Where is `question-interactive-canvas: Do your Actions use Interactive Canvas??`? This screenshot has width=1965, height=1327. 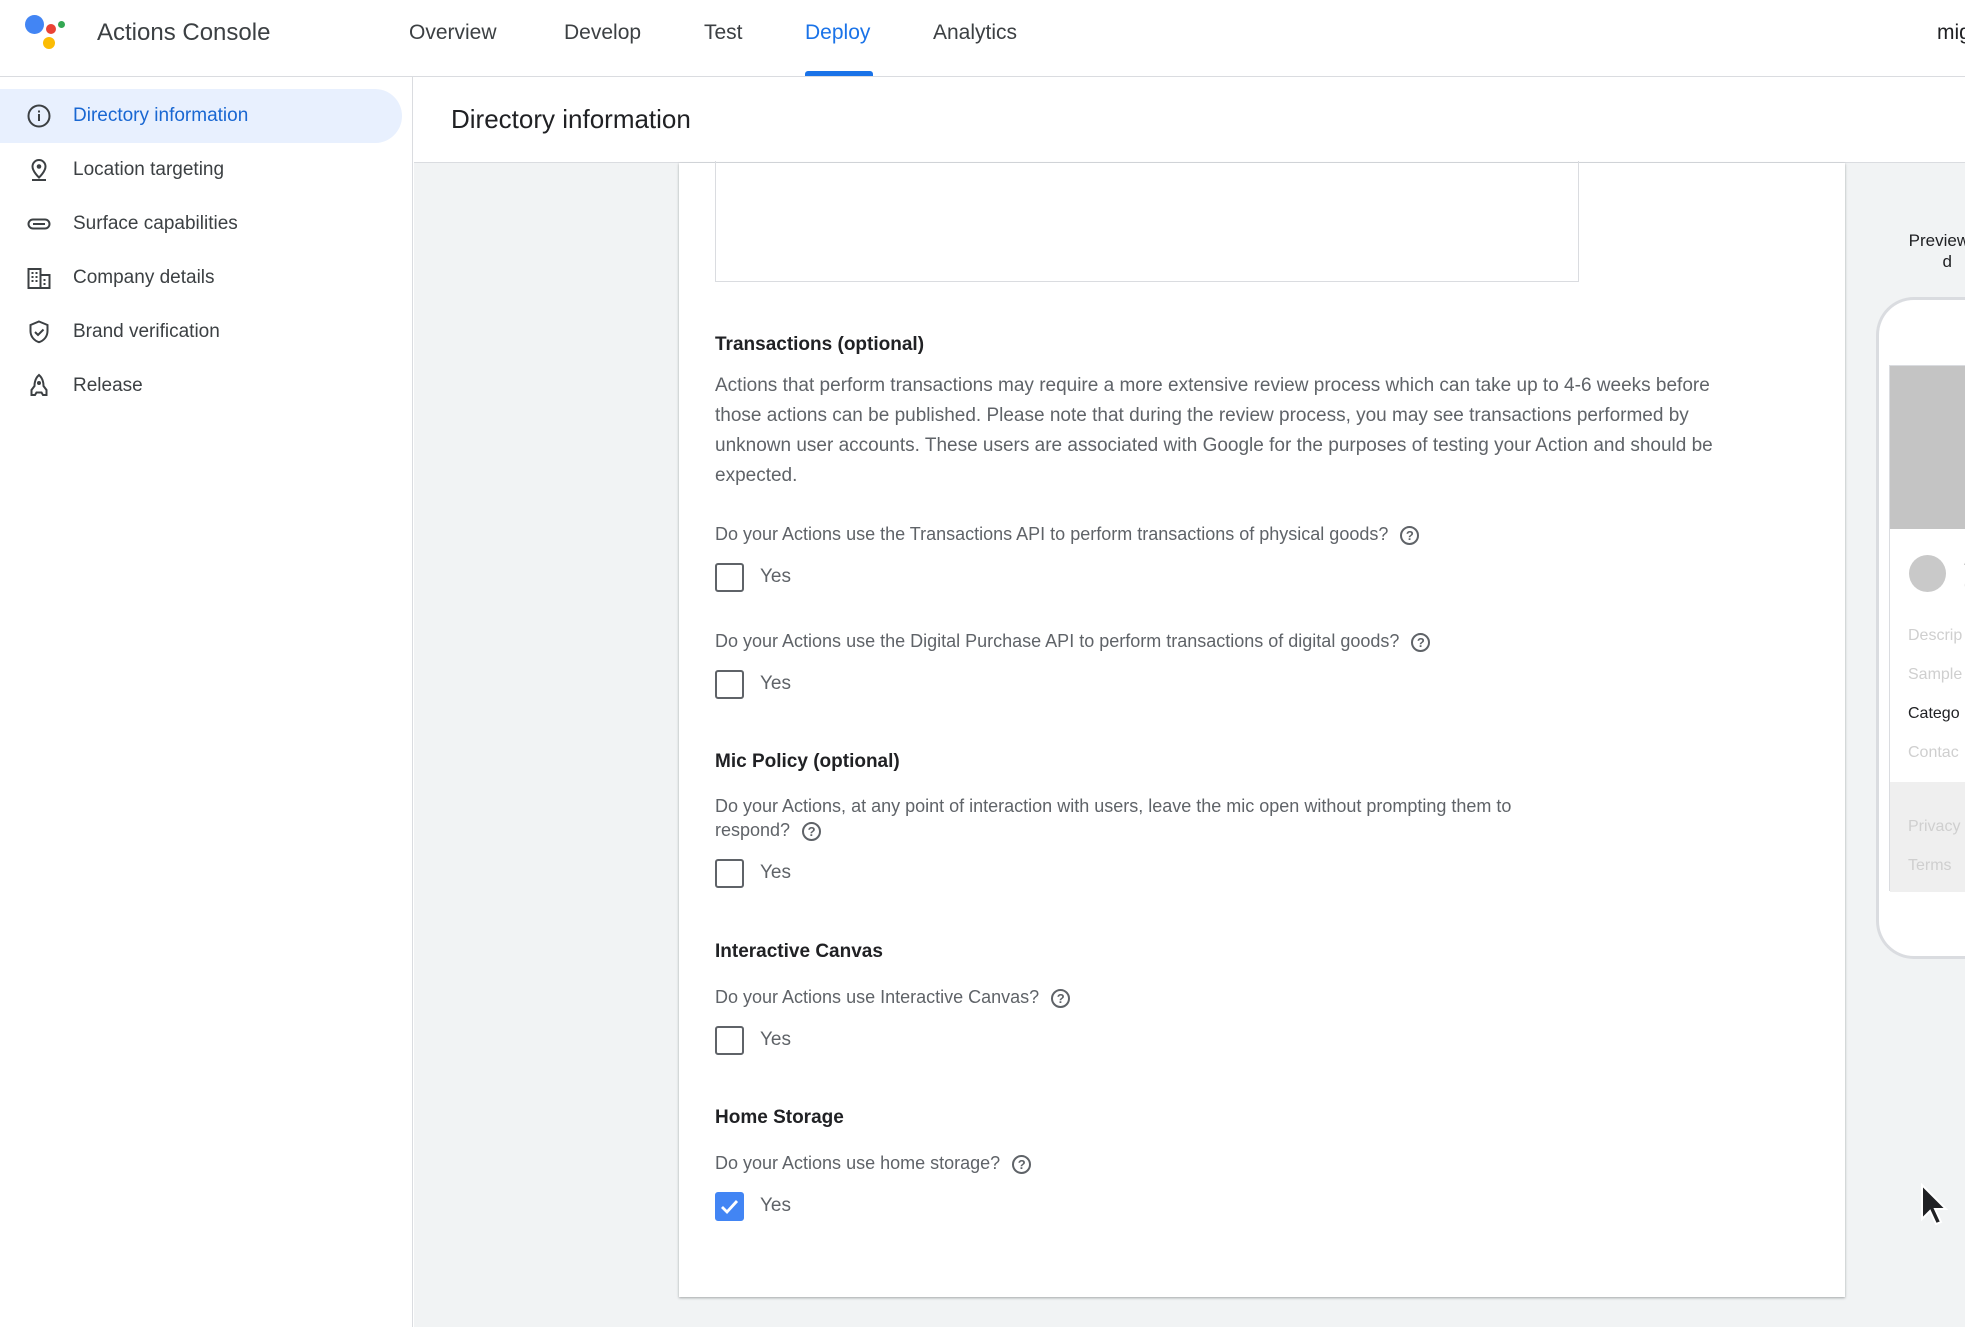
question-interactive-canvas: Do your Actions use Interactive Canvas?? is located at coordinates (893, 997).